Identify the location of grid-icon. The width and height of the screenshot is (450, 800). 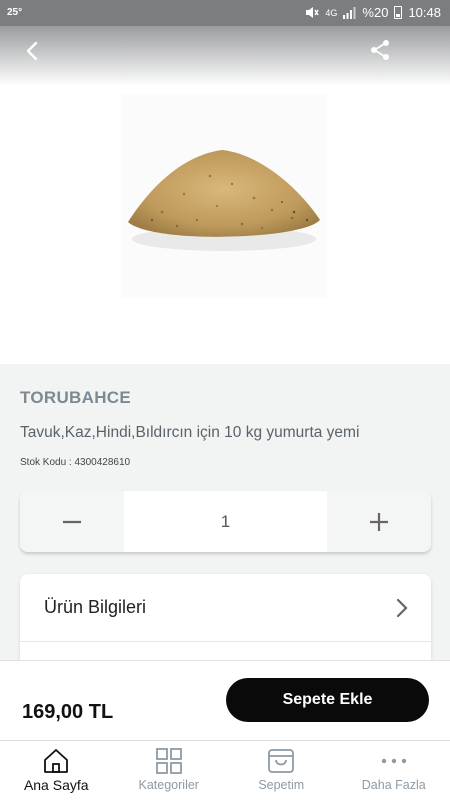
(168, 761).